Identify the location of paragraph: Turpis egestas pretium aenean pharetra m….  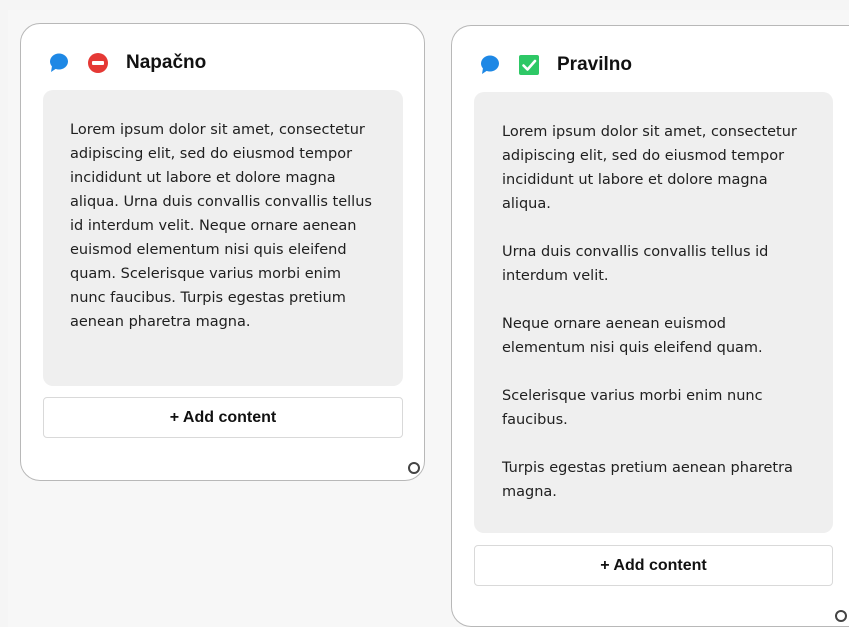
(647, 480).